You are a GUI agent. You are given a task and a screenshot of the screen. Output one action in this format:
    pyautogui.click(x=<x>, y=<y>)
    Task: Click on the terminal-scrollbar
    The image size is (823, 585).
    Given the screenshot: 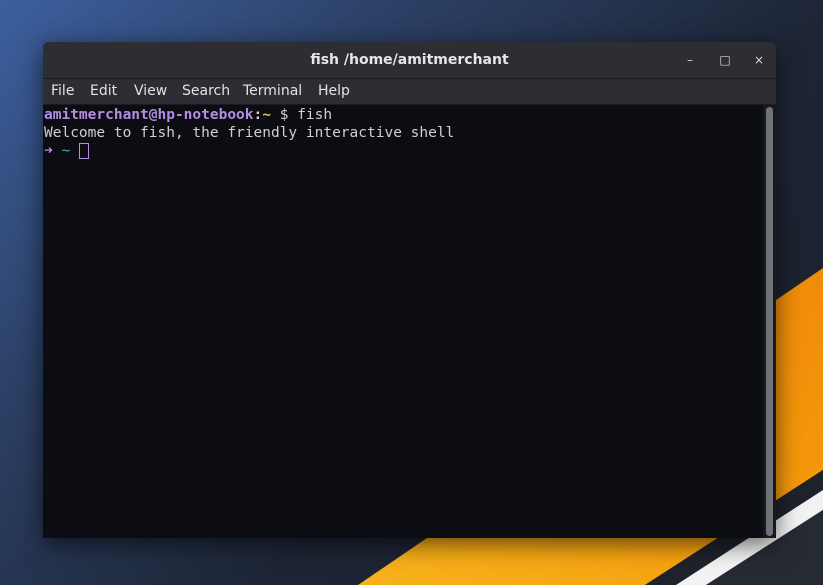 What is the action you would take?
    pyautogui.click(x=769, y=321)
    